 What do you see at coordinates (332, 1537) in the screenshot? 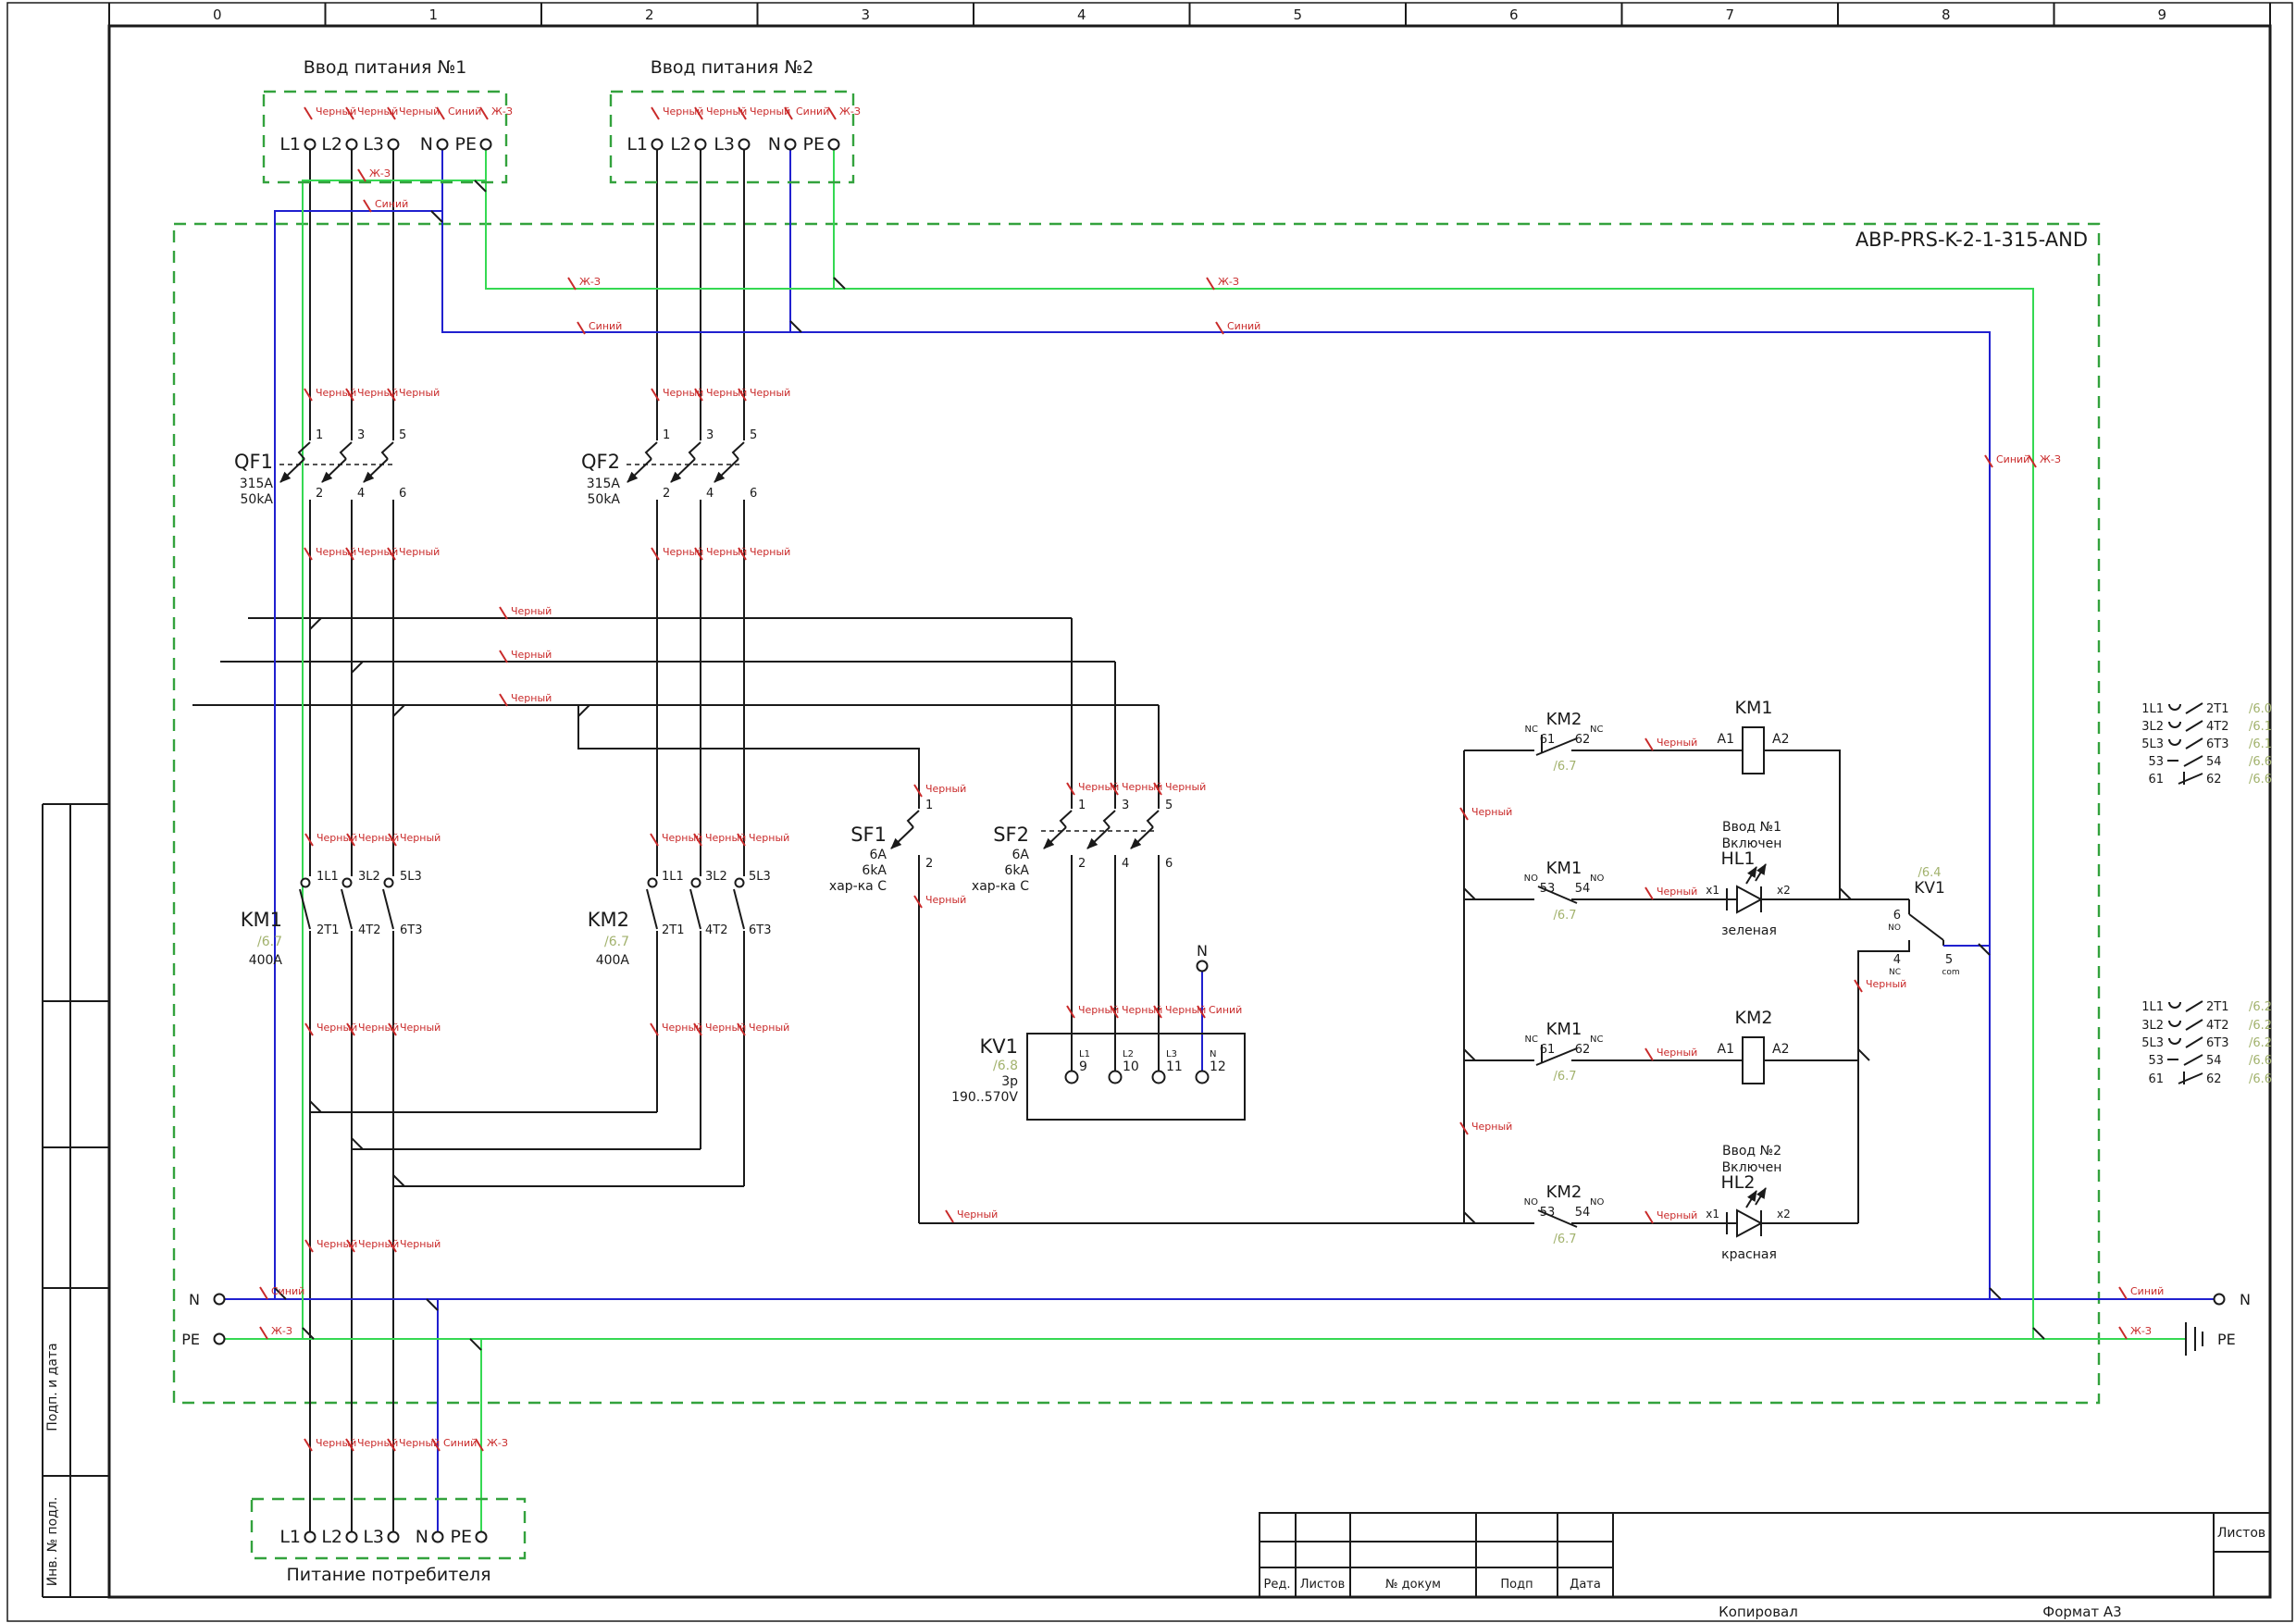
I see `consumer-terminal-label-L2: L2` at bounding box center [332, 1537].